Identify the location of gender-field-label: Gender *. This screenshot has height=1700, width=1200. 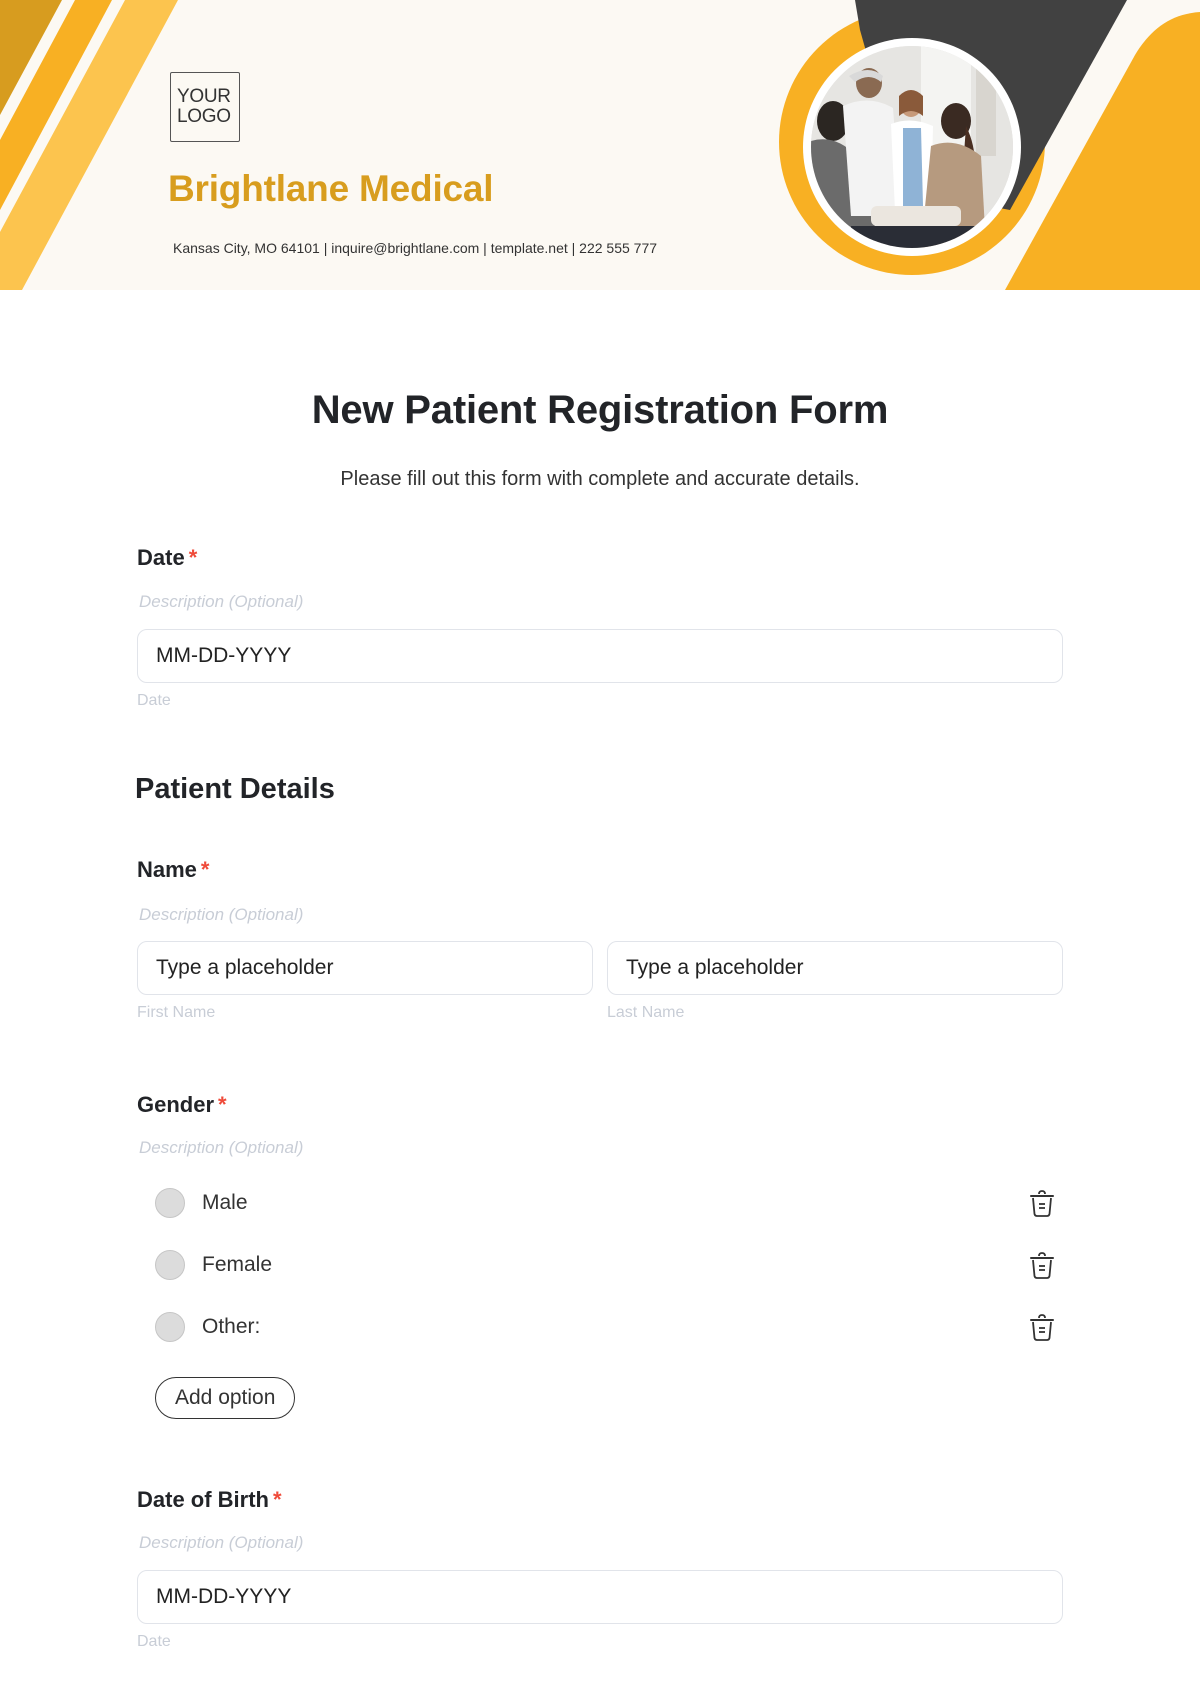
(182, 1105).